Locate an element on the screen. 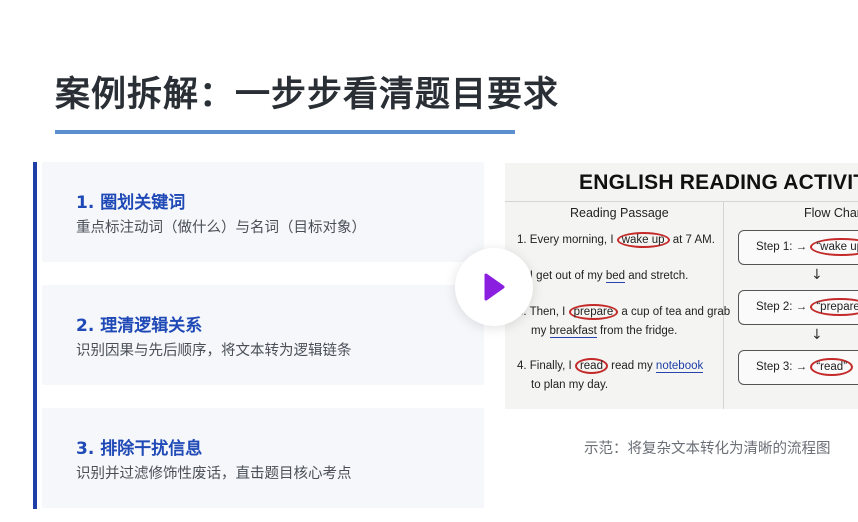  accent-sidebar is located at coordinates (35, 335).